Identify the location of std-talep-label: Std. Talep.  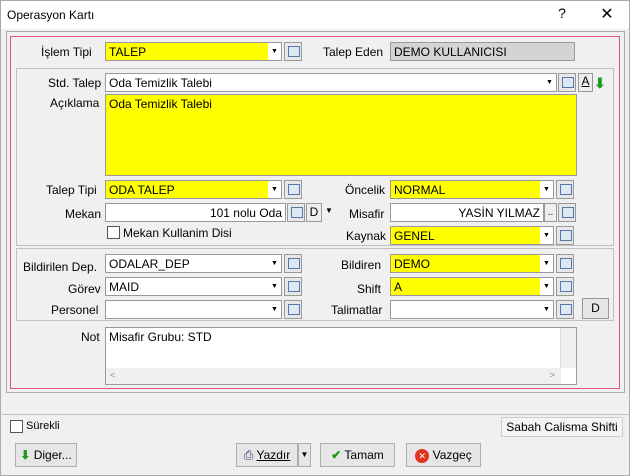
(75, 83).